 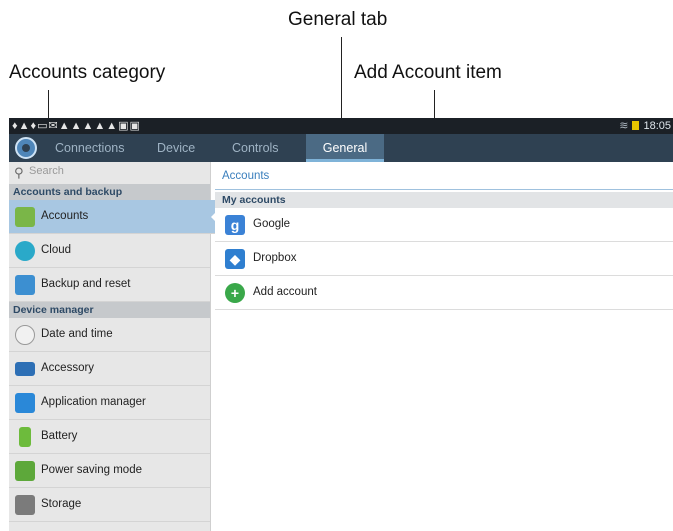 What do you see at coordinates (109, 505) in the screenshot?
I see `sidebar-item-storage: Storage` at bounding box center [109, 505].